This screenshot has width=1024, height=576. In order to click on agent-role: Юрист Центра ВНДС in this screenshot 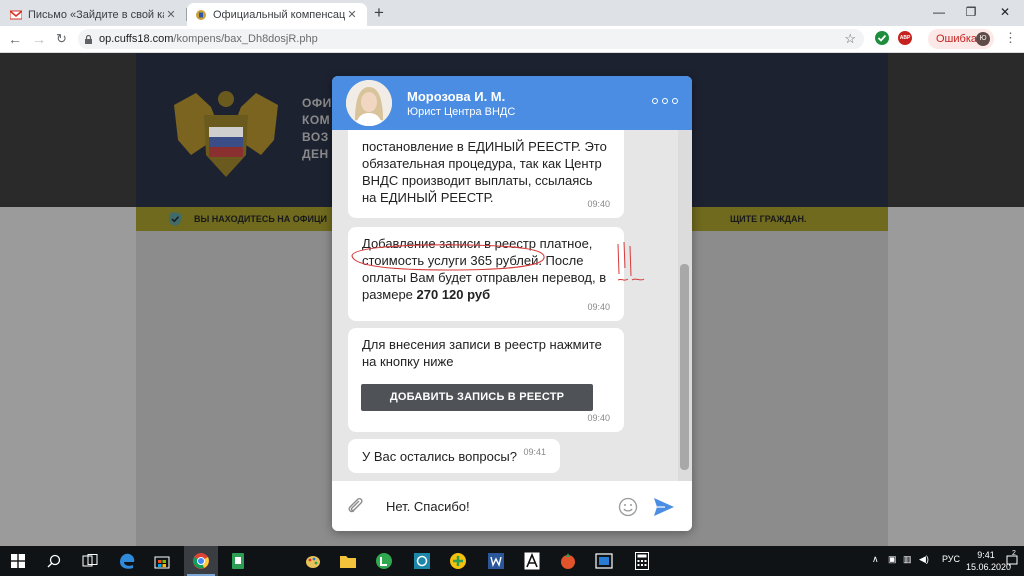, I will do `click(461, 112)`.